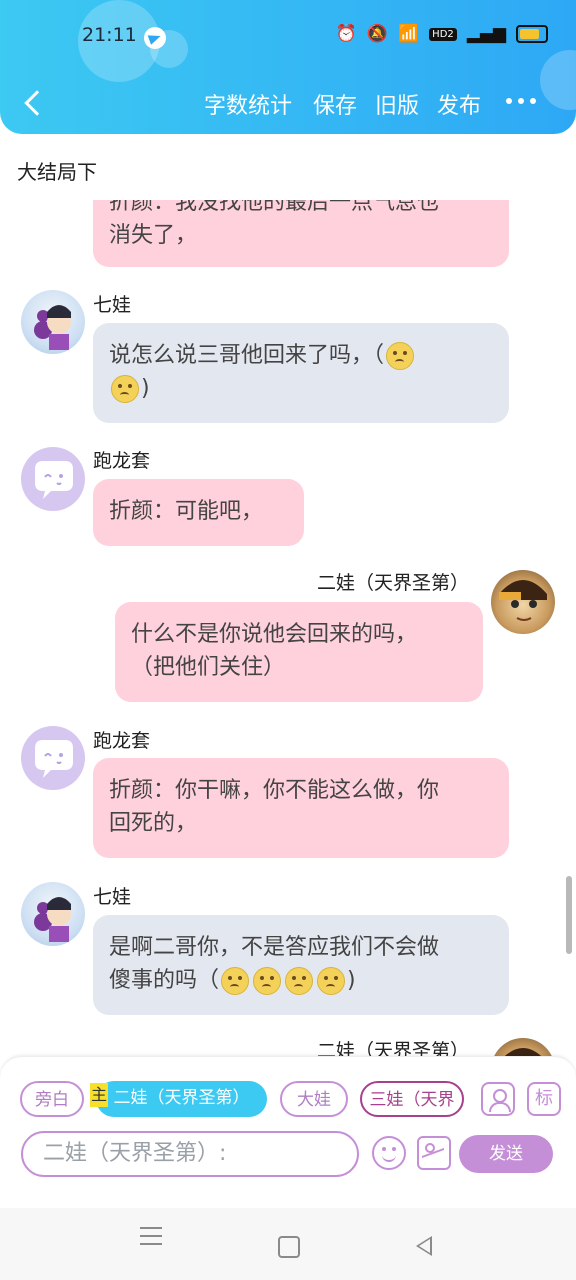 The height and width of the screenshot is (1280, 576). Describe the element at coordinates (569, 915) in the screenshot. I see `scrollbar` at that location.